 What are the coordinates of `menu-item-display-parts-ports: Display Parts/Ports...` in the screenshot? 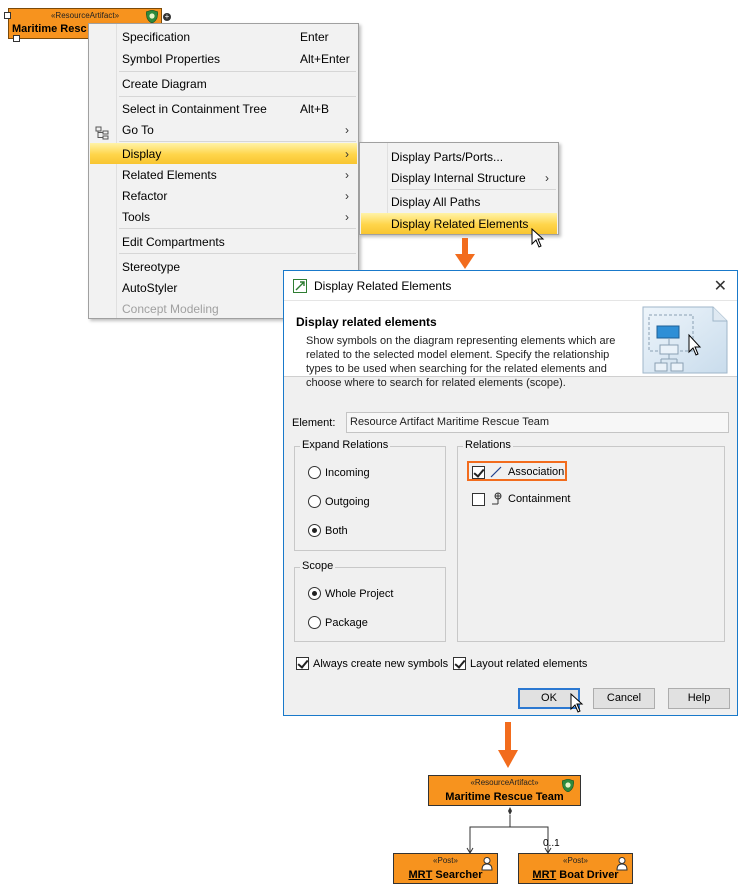 It's located at (459, 156).